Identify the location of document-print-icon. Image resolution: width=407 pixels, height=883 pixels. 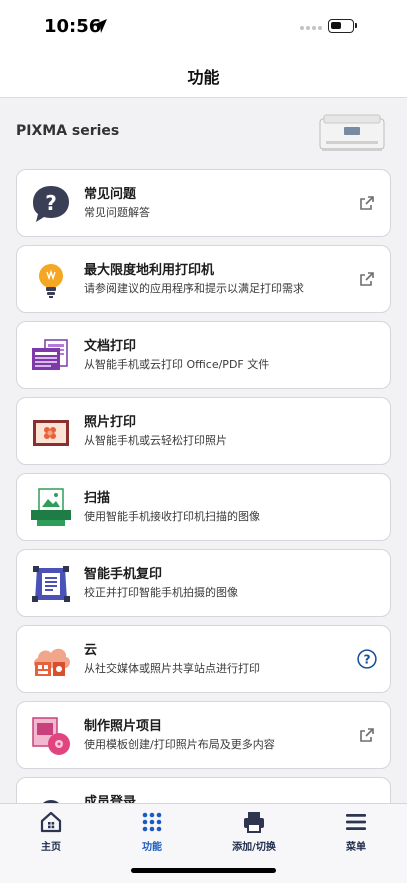
(50, 354).